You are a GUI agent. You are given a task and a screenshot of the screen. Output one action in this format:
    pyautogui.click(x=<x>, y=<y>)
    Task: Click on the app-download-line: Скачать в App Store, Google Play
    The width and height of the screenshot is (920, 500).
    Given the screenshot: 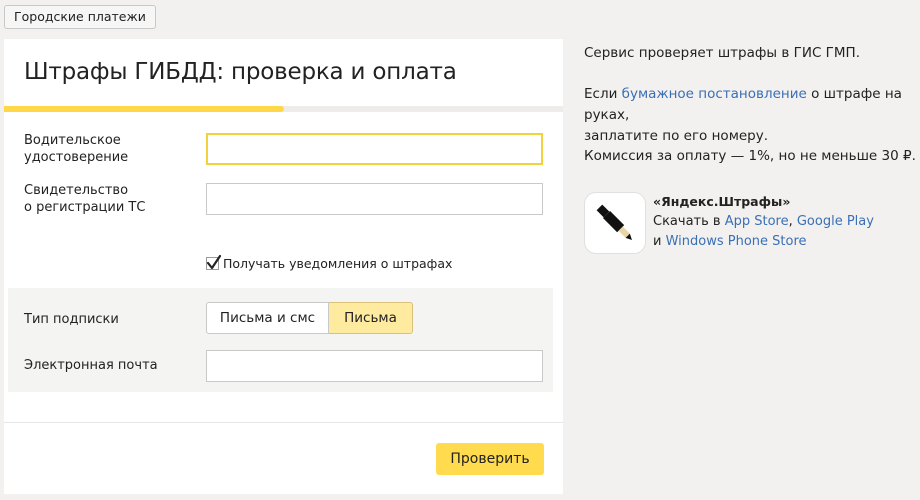 What is the action you would take?
    pyautogui.click(x=763, y=222)
    